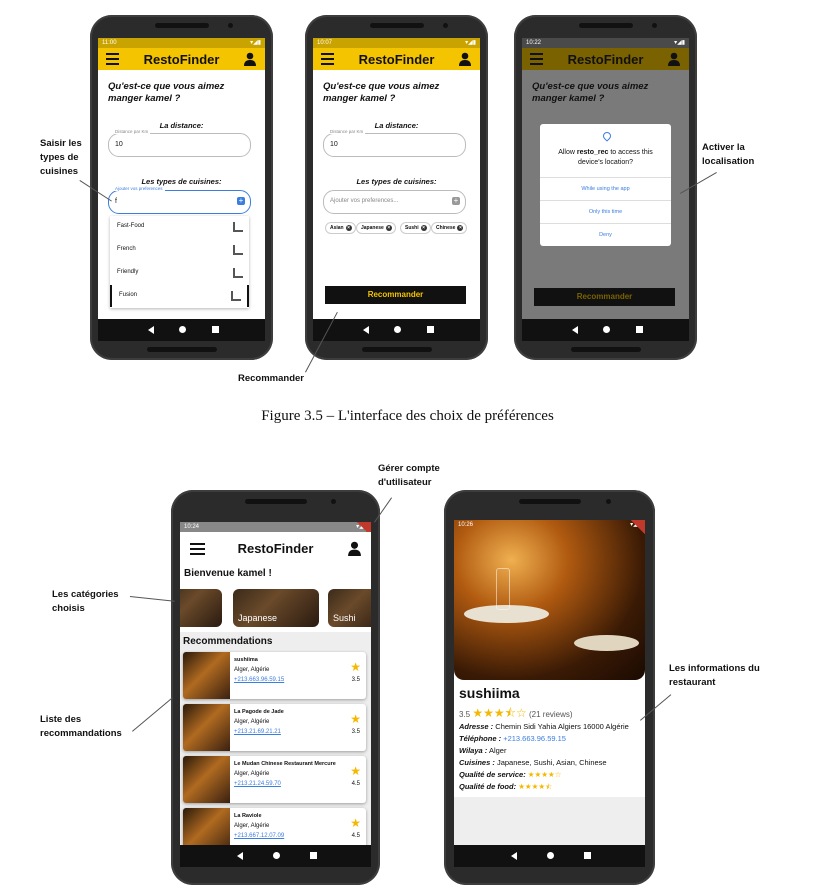  What do you see at coordinates (409, 475) in the screenshot?
I see `annotation-gerer: Gérer compte d'utilisateur` at bounding box center [409, 475].